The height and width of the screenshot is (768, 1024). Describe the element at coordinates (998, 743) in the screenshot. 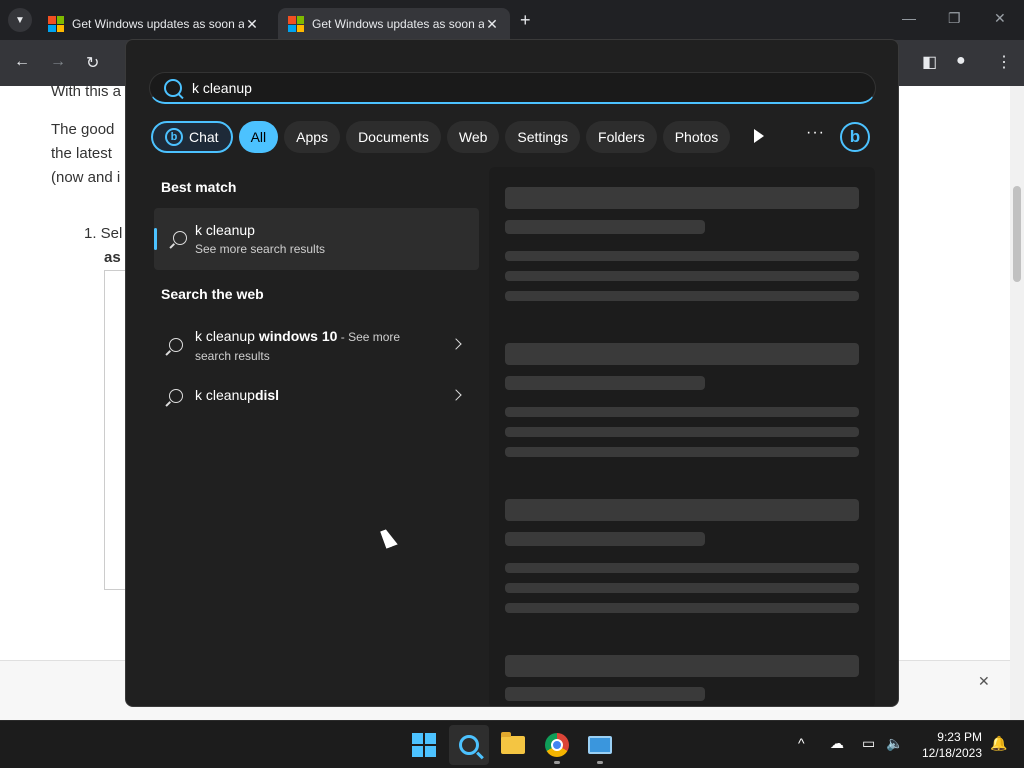

I see `notifications-icon: 🔔` at that location.